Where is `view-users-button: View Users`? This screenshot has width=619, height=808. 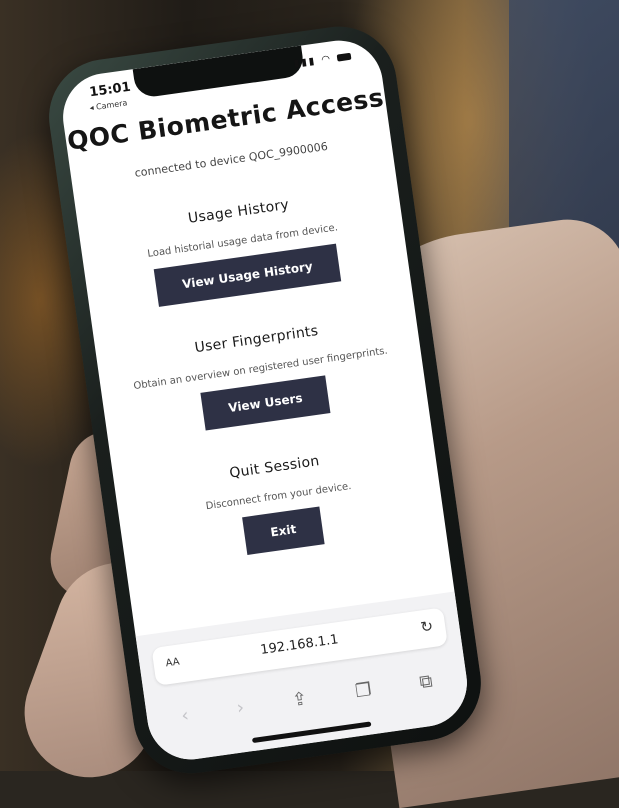 view-users-button: View Users is located at coordinates (265, 403).